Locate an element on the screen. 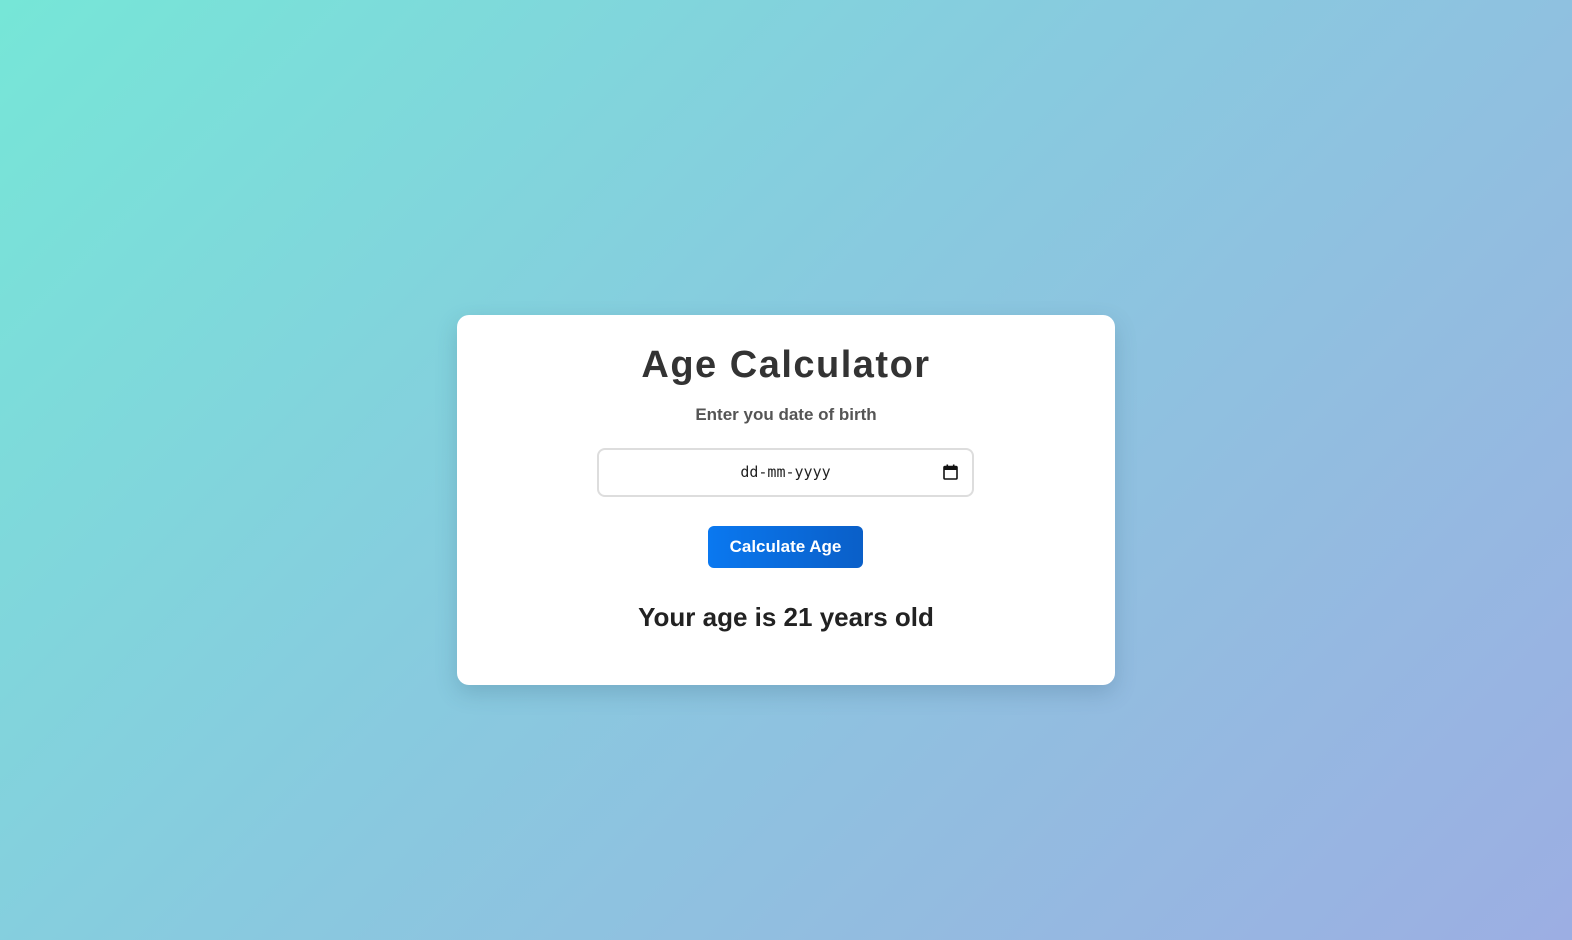 Image resolution: width=1572 pixels, height=940 pixels. date-of-birth-prompt: Enter you date of birth is located at coordinates (786, 414).